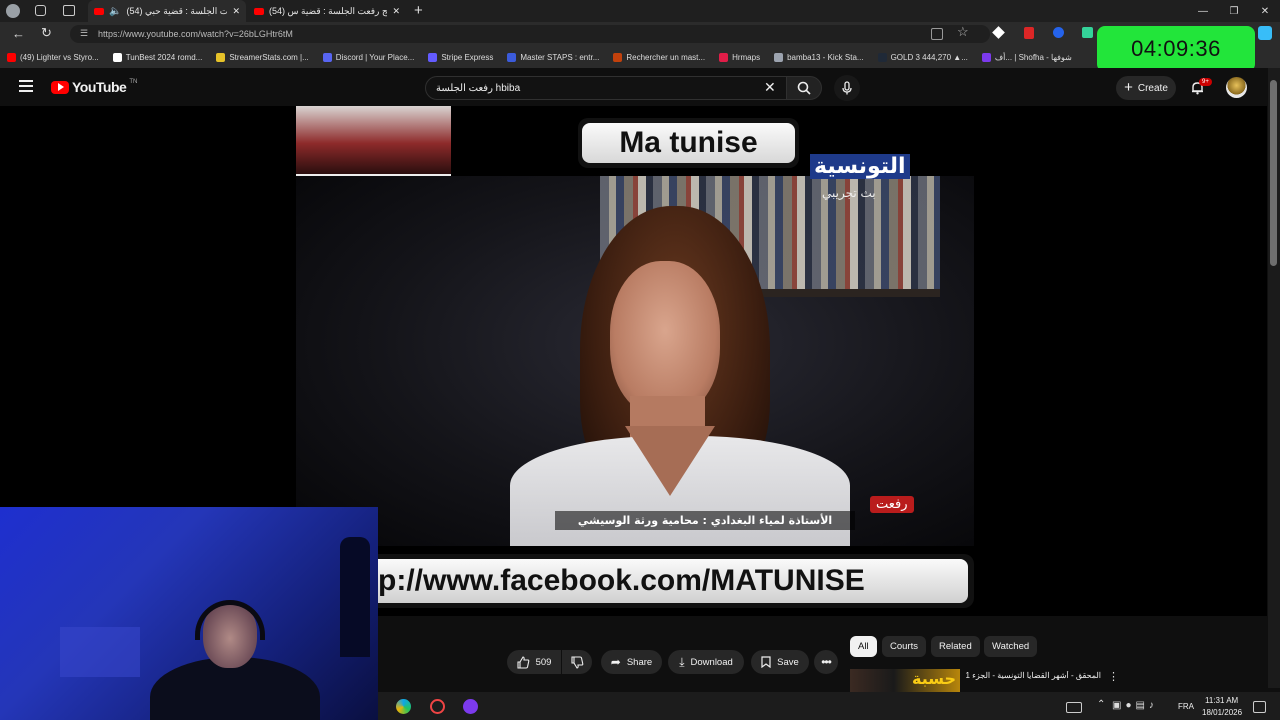  What do you see at coordinates (606, 88) in the screenshot?
I see `search-input: رفعت الجلسة hbiba` at bounding box center [606, 88].